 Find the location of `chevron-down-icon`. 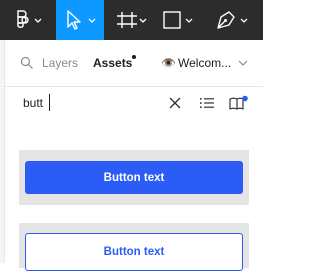

chevron-down-icon is located at coordinates (243, 63).